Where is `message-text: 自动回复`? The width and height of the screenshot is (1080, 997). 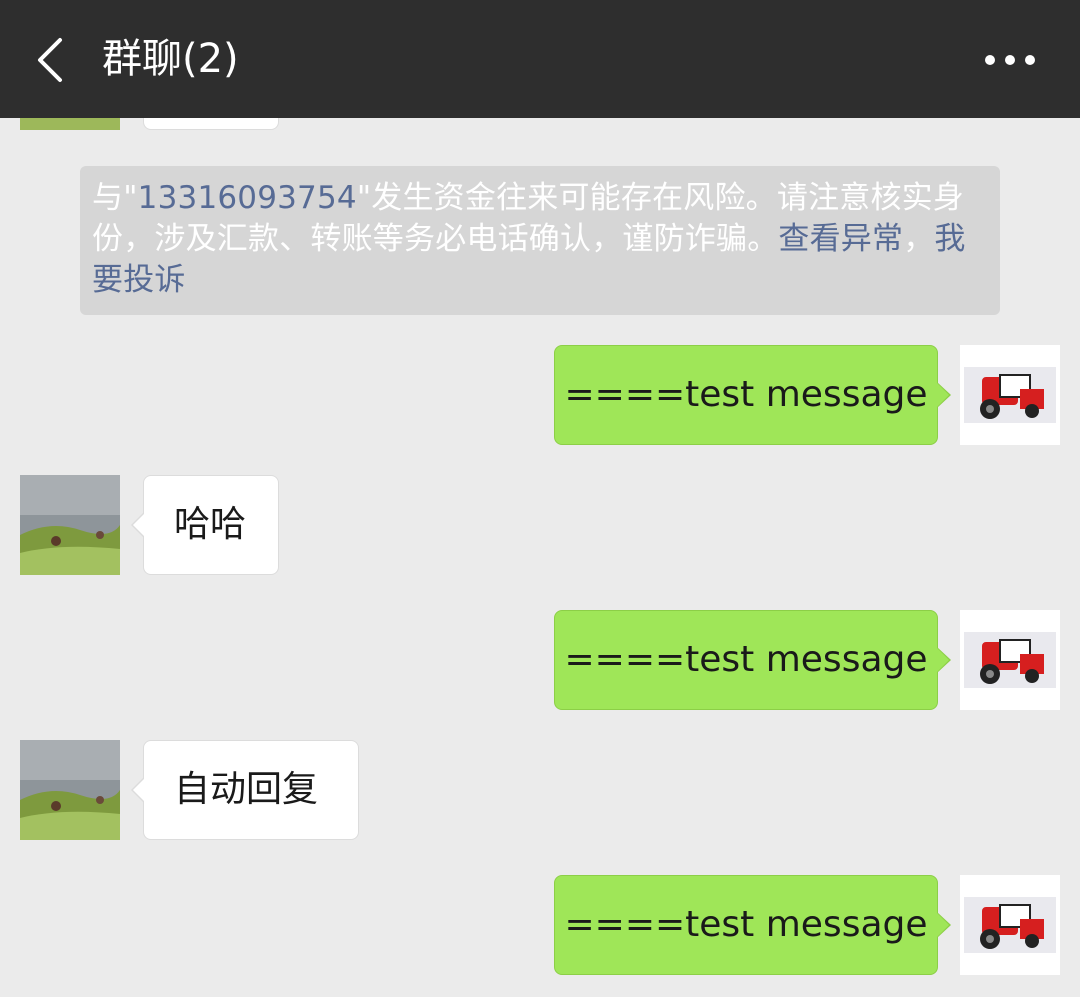 message-text: 自动回复 is located at coordinates (246, 789).